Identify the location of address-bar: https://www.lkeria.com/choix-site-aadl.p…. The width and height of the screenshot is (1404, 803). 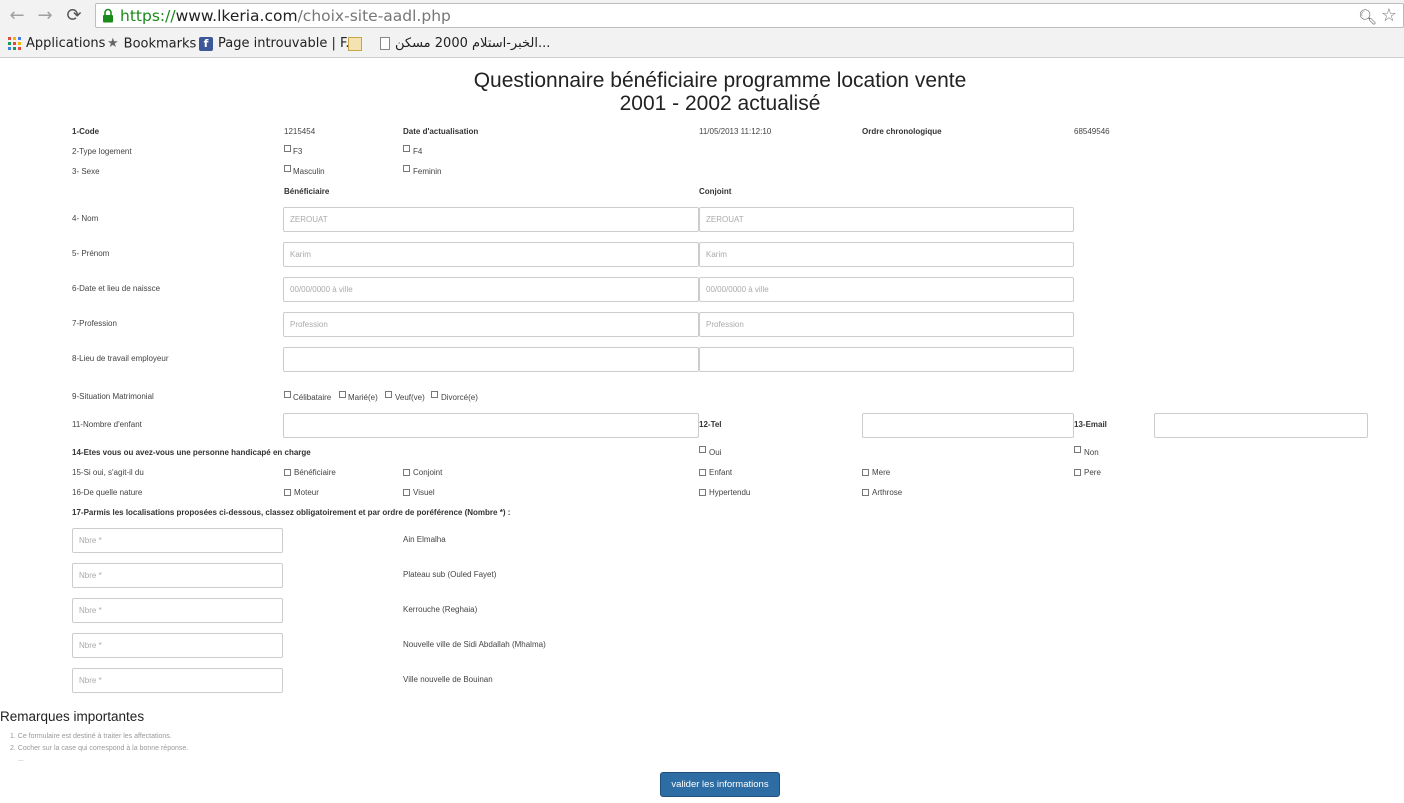
(749, 15).